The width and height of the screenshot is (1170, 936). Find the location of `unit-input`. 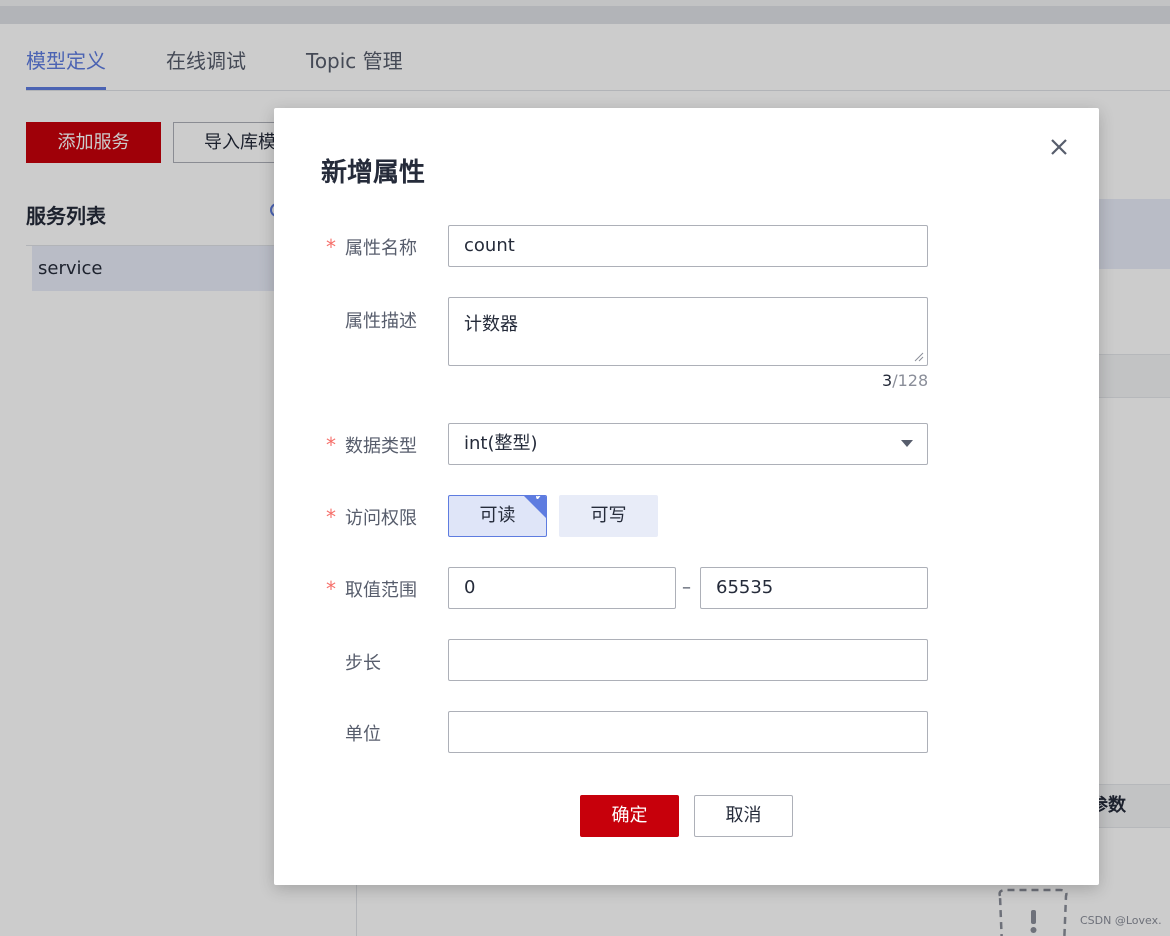

unit-input is located at coordinates (688, 732).